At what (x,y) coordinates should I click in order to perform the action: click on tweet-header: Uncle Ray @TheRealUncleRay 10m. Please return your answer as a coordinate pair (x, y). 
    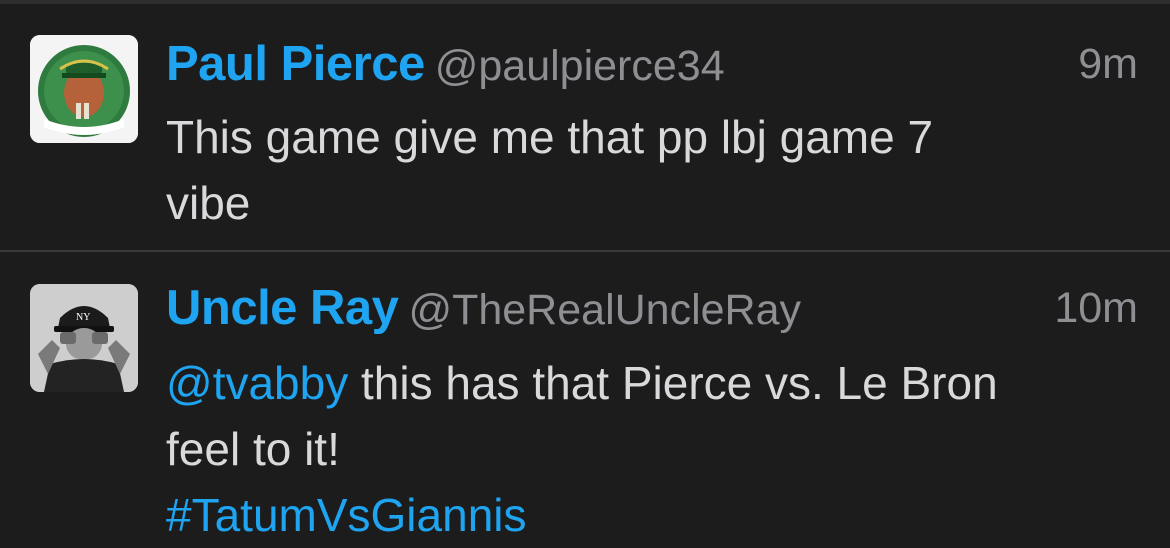
    Looking at the image, I should click on (652, 310).